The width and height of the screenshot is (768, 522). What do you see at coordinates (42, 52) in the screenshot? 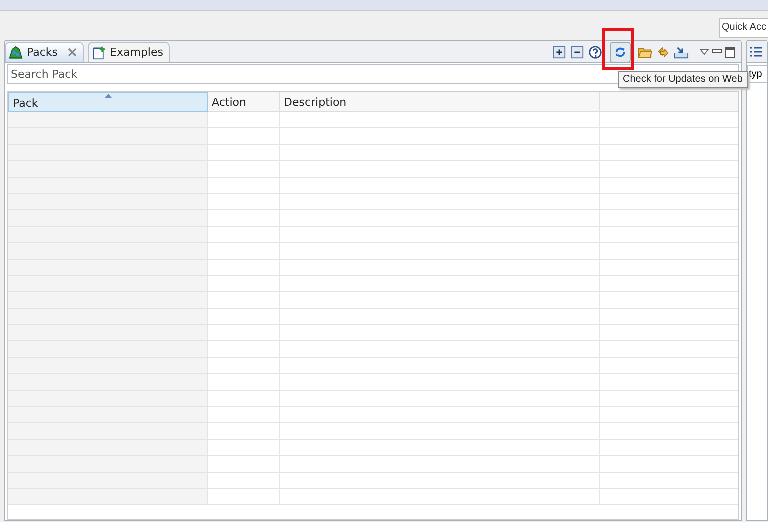
I see `tab-label: Packs` at bounding box center [42, 52].